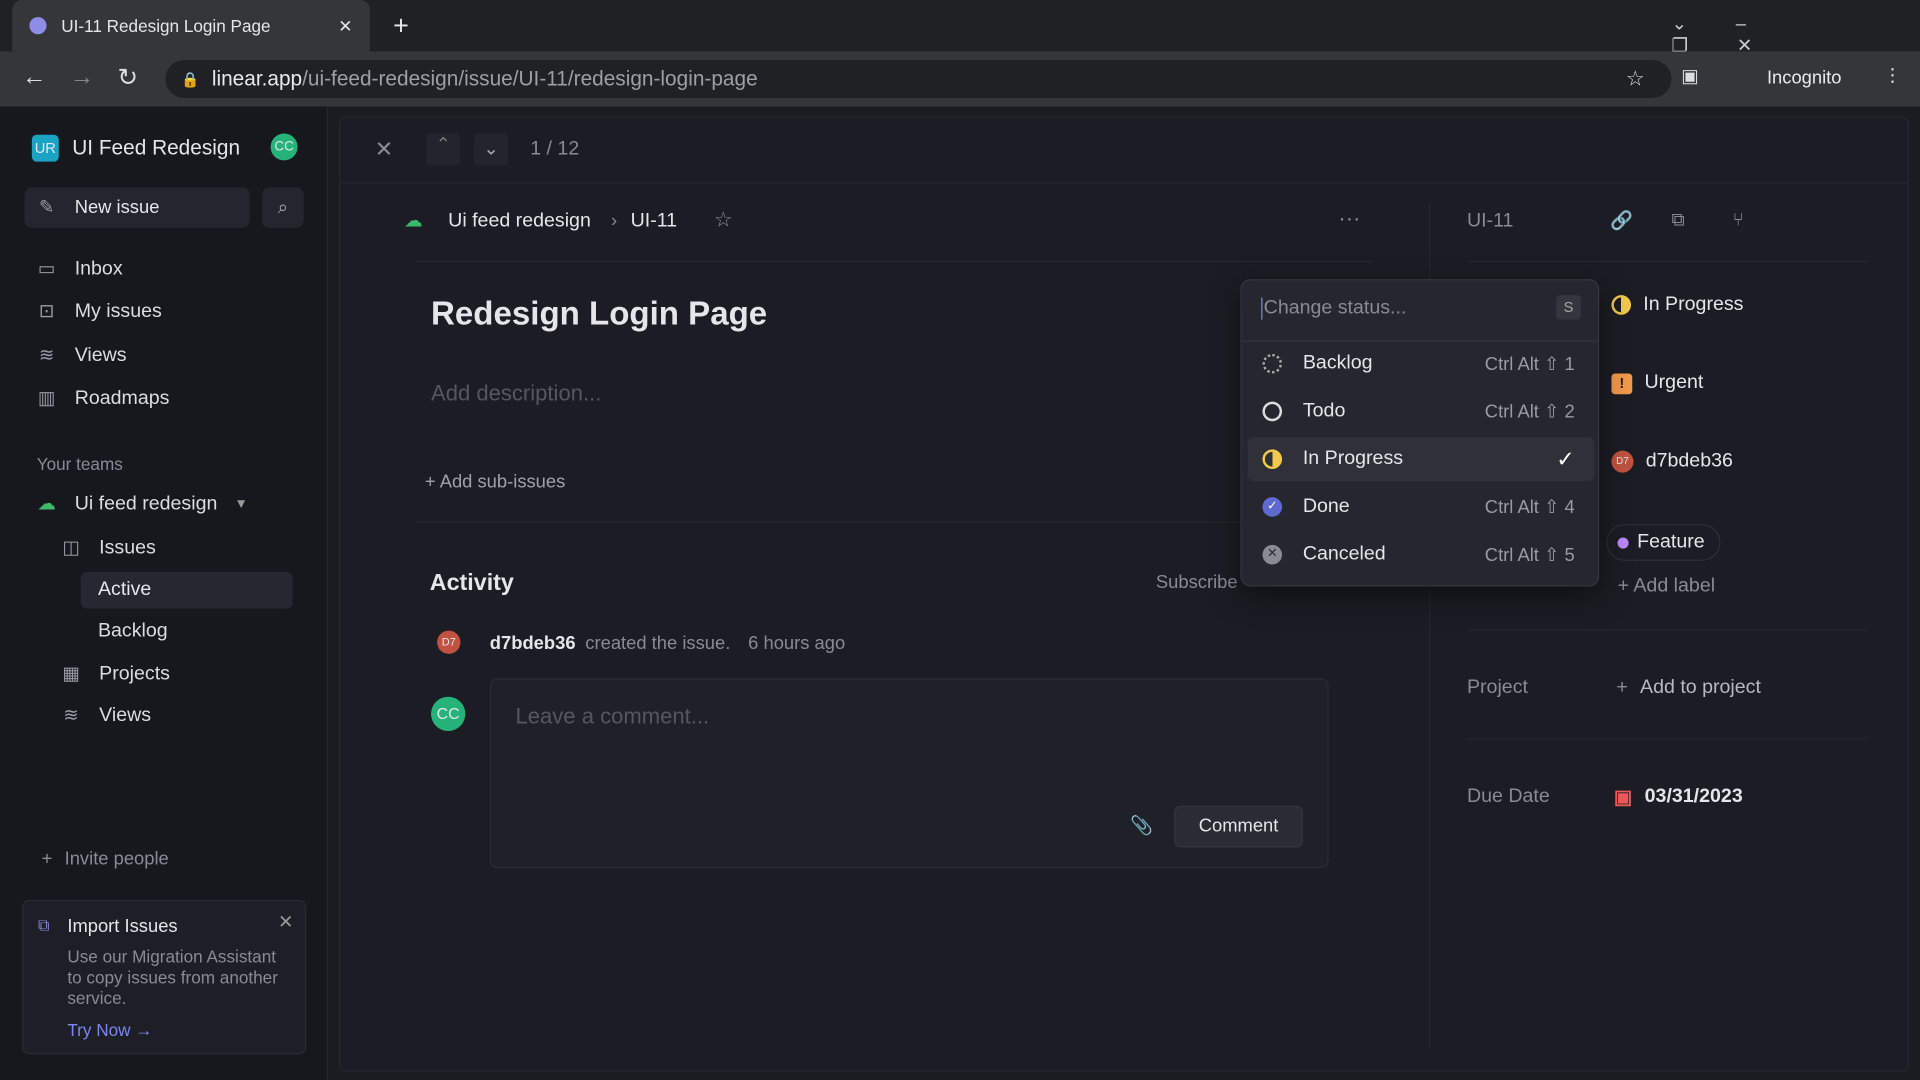 The height and width of the screenshot is (1080, 1920). Describe the element at coordinates (533, 643) in the screenshot. I see `event-user: d7bdeb36` at that location.